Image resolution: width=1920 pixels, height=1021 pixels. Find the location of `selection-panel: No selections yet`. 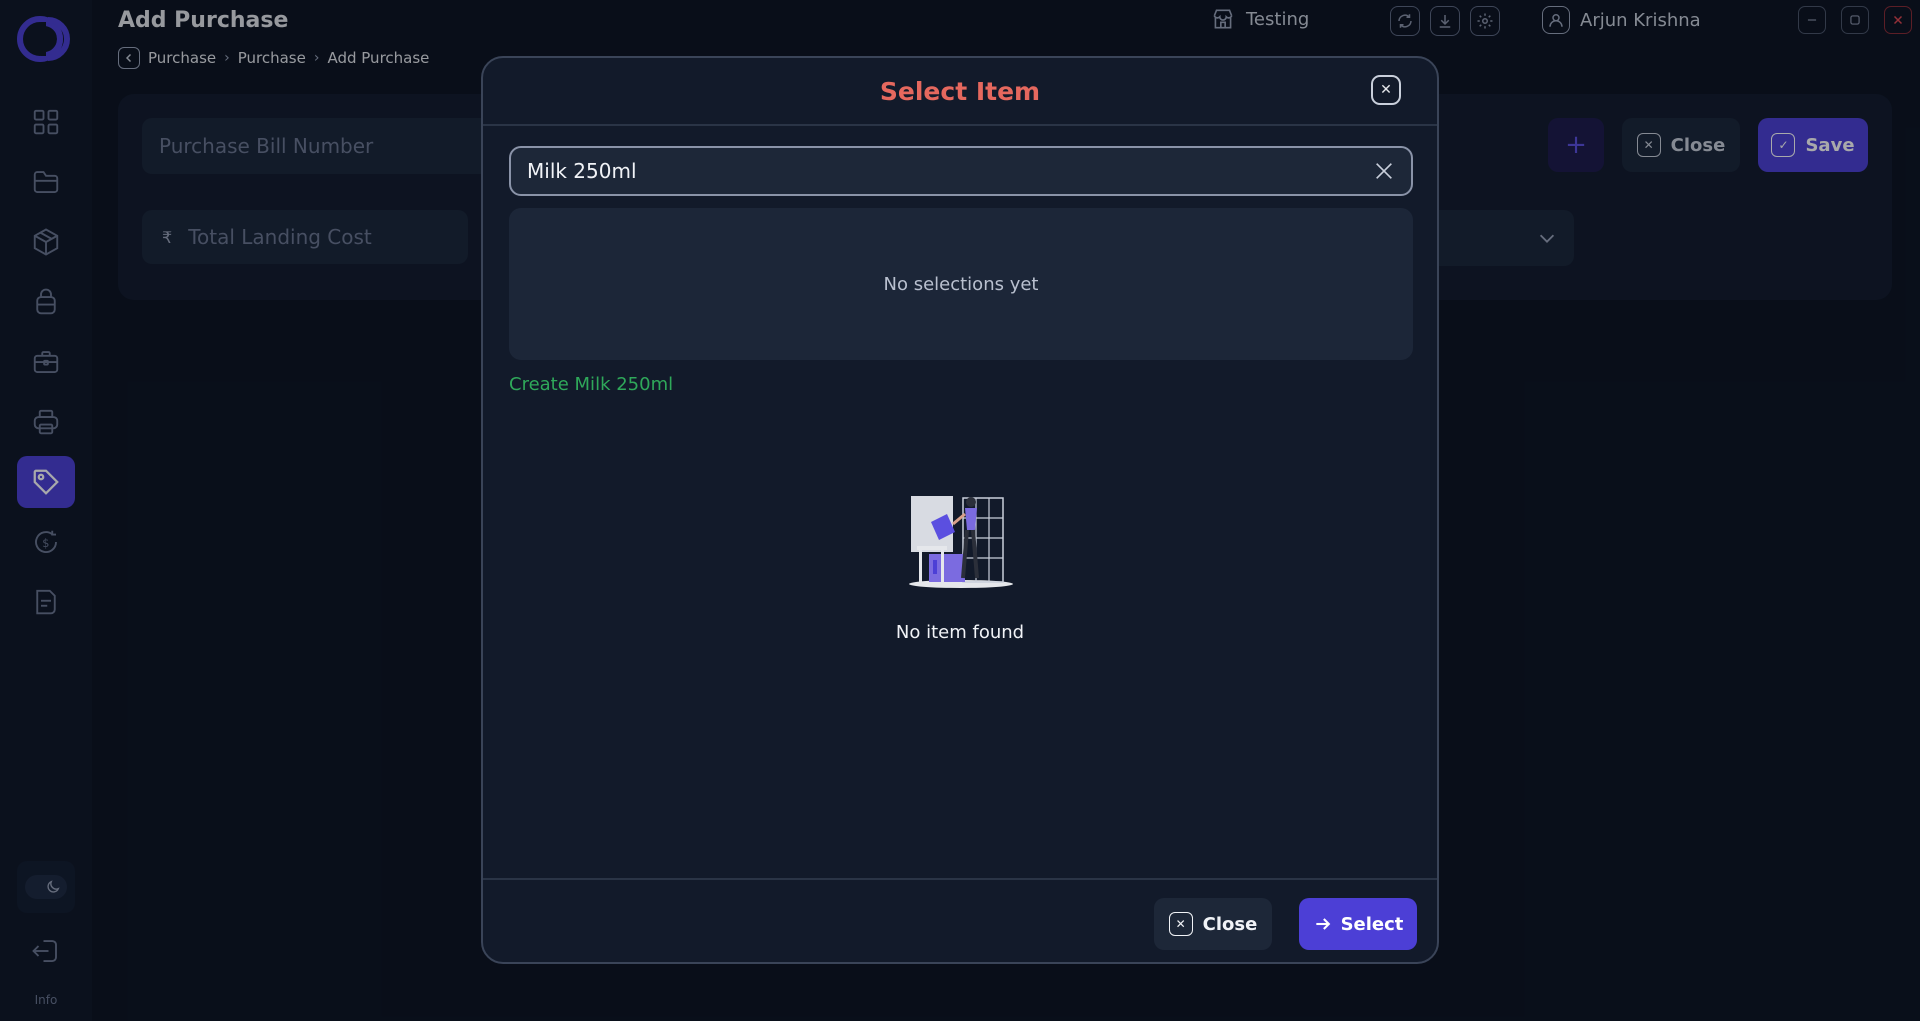

selection-panel: No selections yet is located at coordinates (961, 284).